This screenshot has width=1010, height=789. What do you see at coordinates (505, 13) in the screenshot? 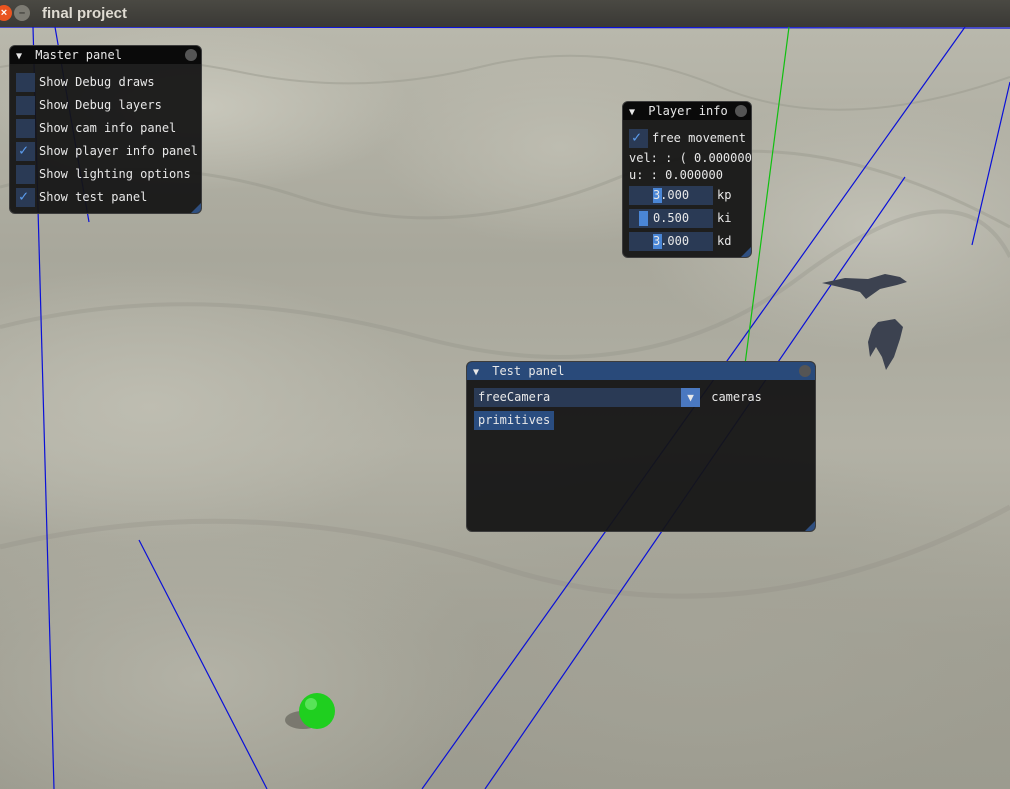
I see `window-titlebar: × – final project` at bounding box center [505, 13].